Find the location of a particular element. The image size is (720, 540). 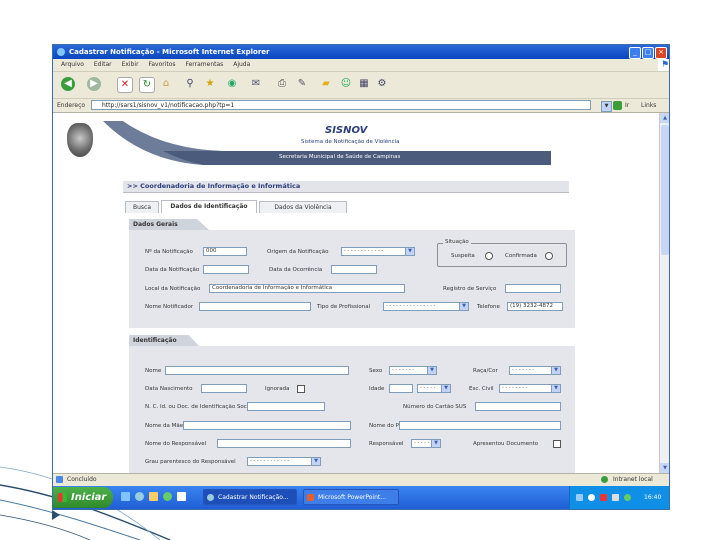

idade-input is located at coordinates (401, 388).